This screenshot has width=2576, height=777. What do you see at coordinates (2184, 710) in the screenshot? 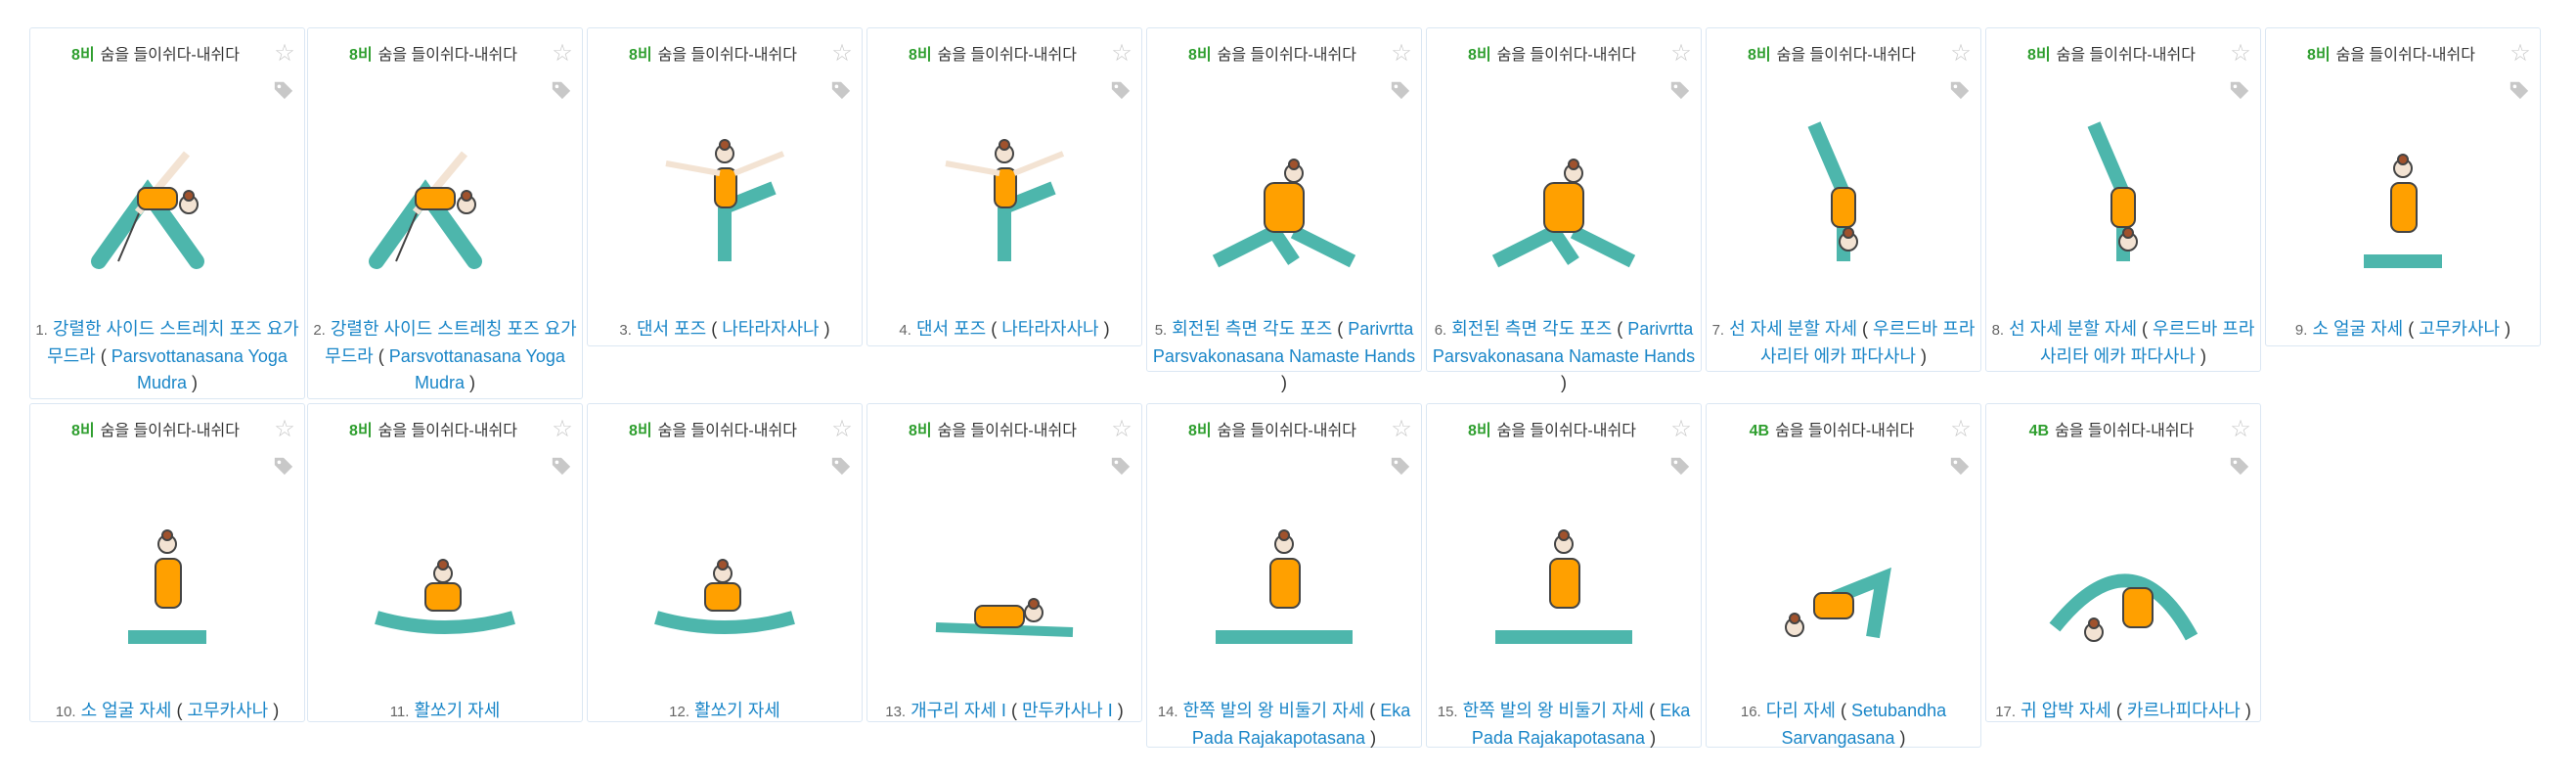
I see `pose-sanskrit-link: 카르나피다사나` at bounding box center [2184, 710].